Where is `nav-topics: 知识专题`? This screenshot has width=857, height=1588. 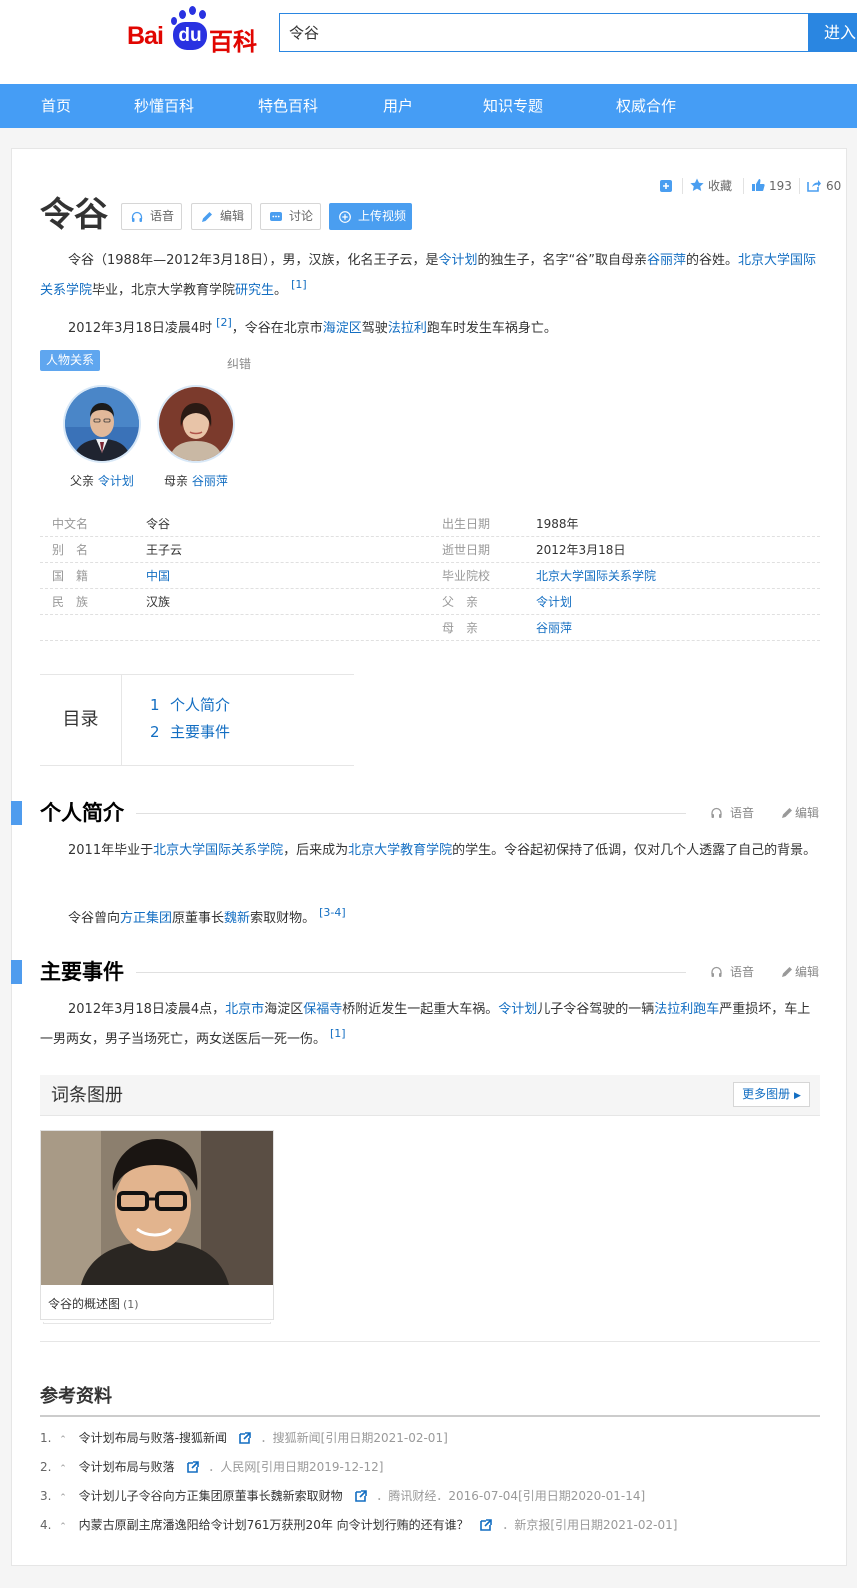
nav-topics: 知识专题 is located at coordinates (513, 106).